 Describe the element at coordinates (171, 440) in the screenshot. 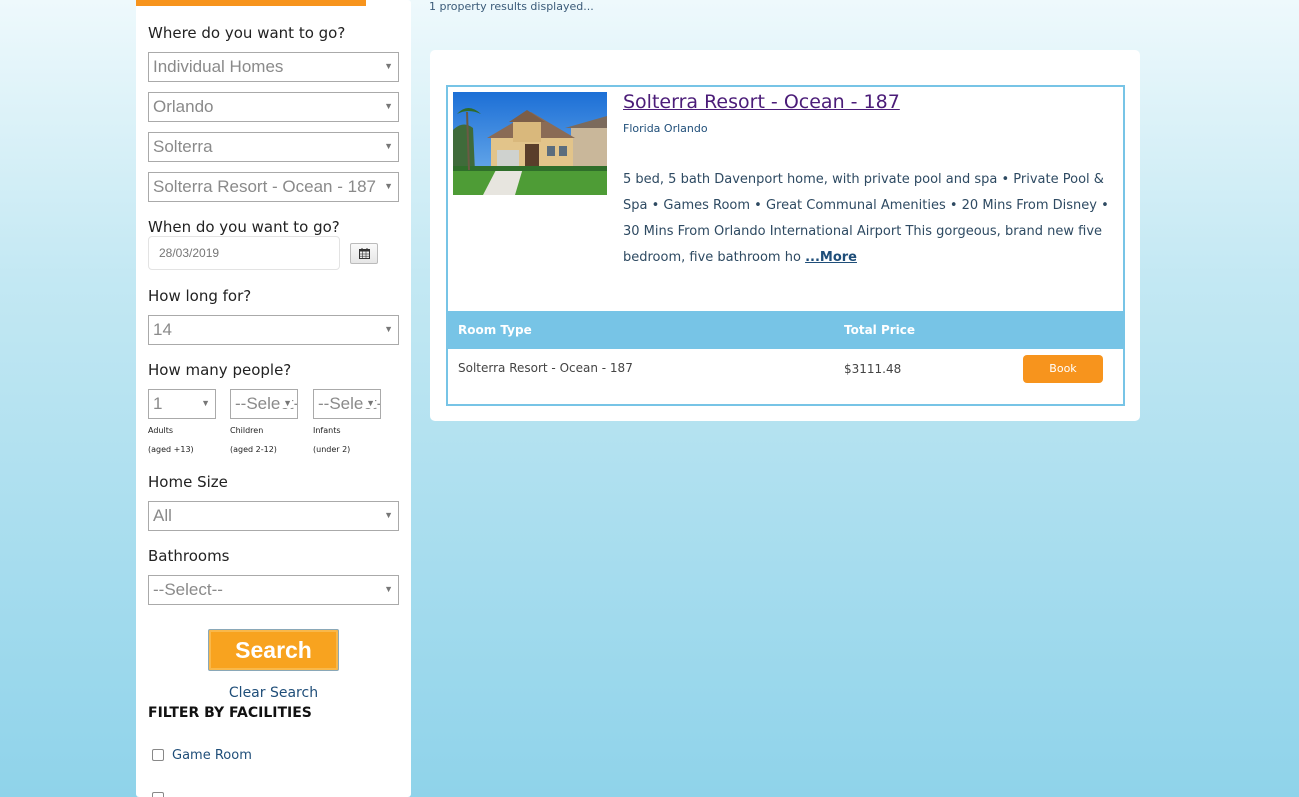

I see `adults-caption: Adults (aged +13)` at that location.